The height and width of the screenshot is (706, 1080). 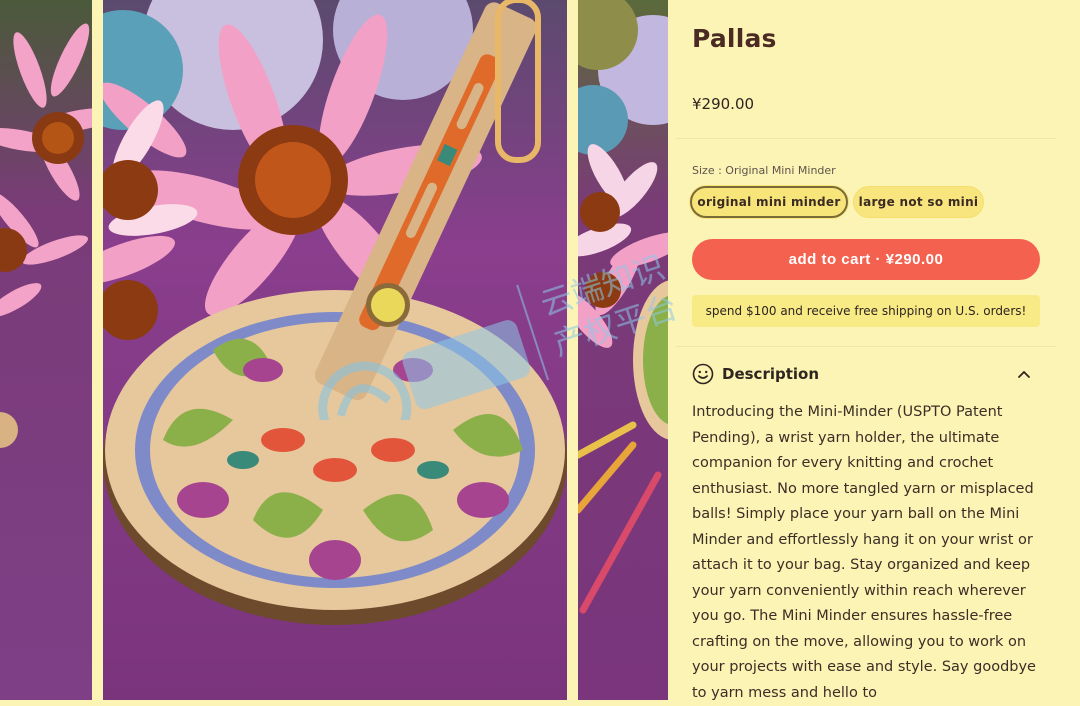 I want to click on product-price: ¥290.00, so click(x=723, y=104).